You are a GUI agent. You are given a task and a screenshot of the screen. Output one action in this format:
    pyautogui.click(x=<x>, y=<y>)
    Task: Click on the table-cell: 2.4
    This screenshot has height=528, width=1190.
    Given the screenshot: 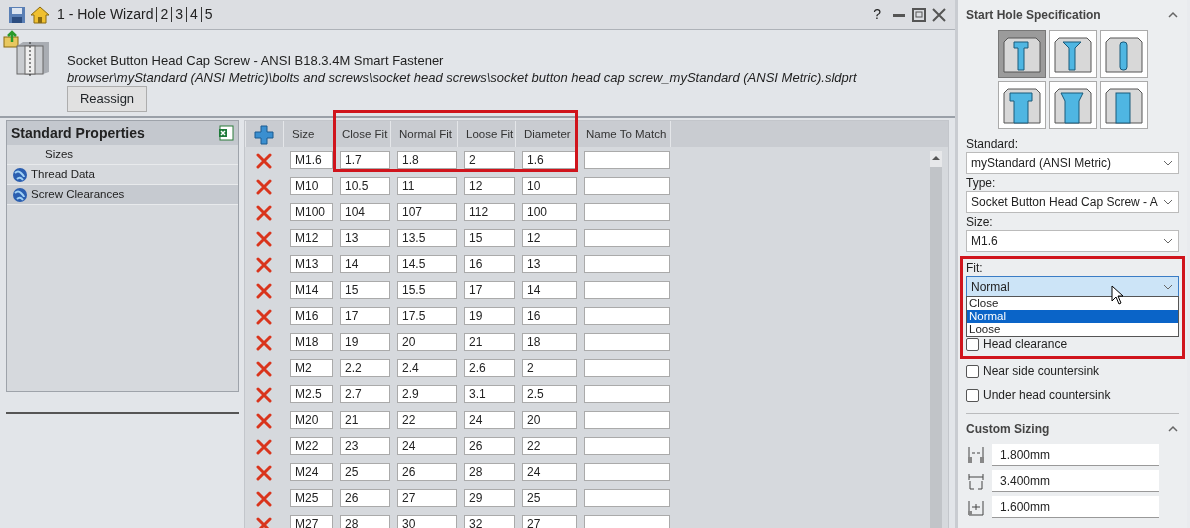 What is the action you would take?
    pyautogui.click(x=427, y=368)
    